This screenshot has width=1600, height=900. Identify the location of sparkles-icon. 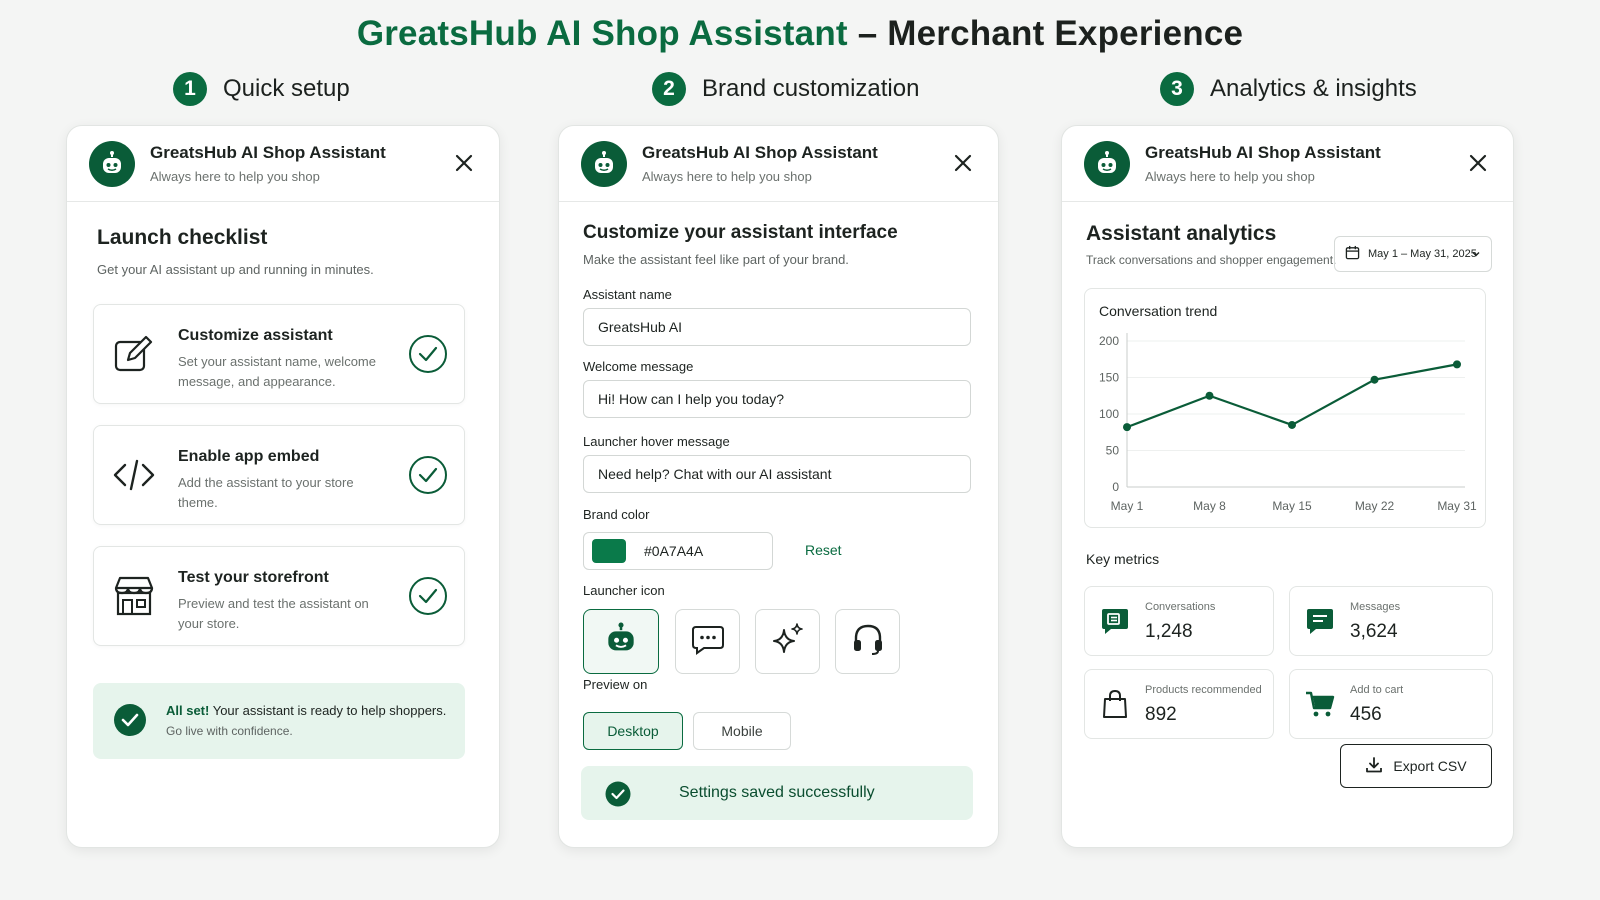
(788, 641).